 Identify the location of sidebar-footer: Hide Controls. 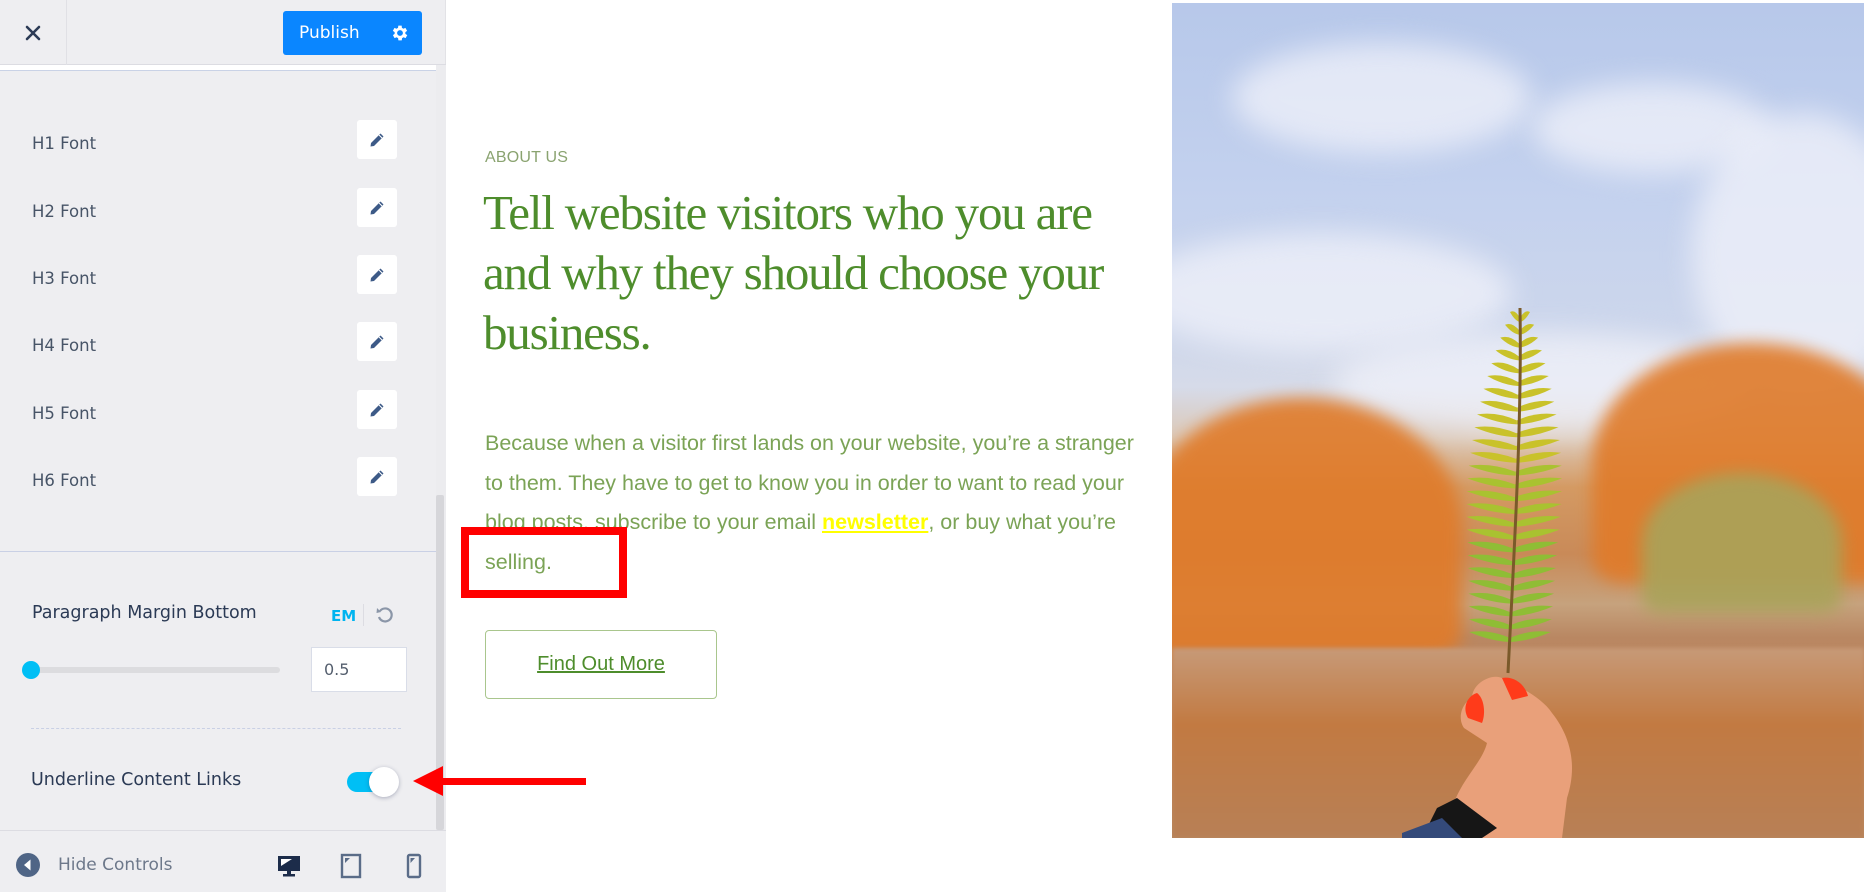
(223, 861).